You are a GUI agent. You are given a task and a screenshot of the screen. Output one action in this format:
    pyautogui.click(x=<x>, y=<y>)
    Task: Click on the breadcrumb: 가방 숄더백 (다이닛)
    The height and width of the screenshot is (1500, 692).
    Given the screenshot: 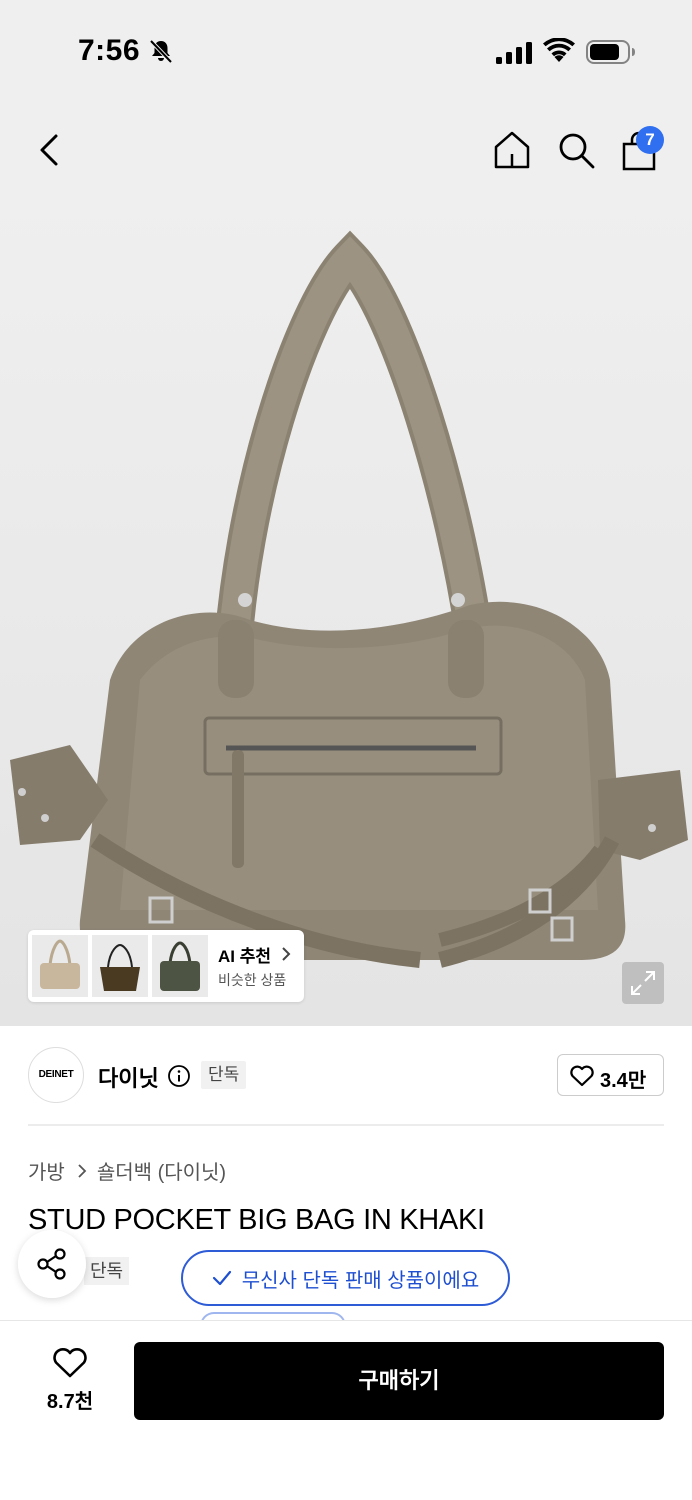 What is the action you would take?
    pyautogui.click(x=127, y=1170)
    